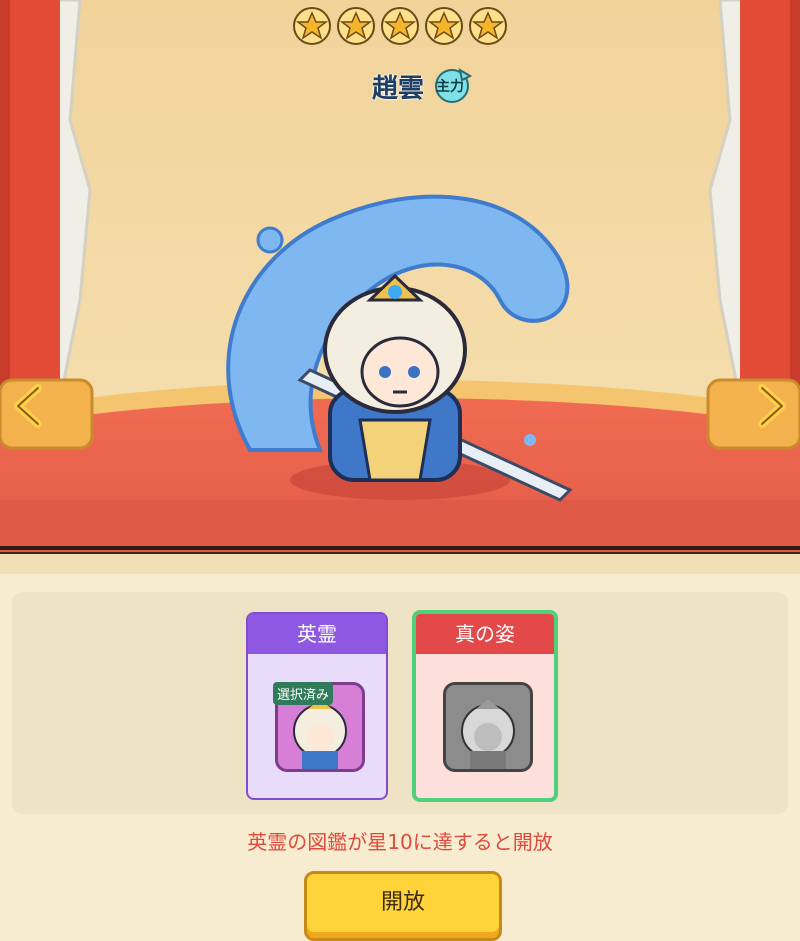  What do you see at coordinates (400, 842) in the screenshot?
I see `unlock-hint-text: 英霊の図鑑が星10に達すると開放` at bounding box center [400, 842].